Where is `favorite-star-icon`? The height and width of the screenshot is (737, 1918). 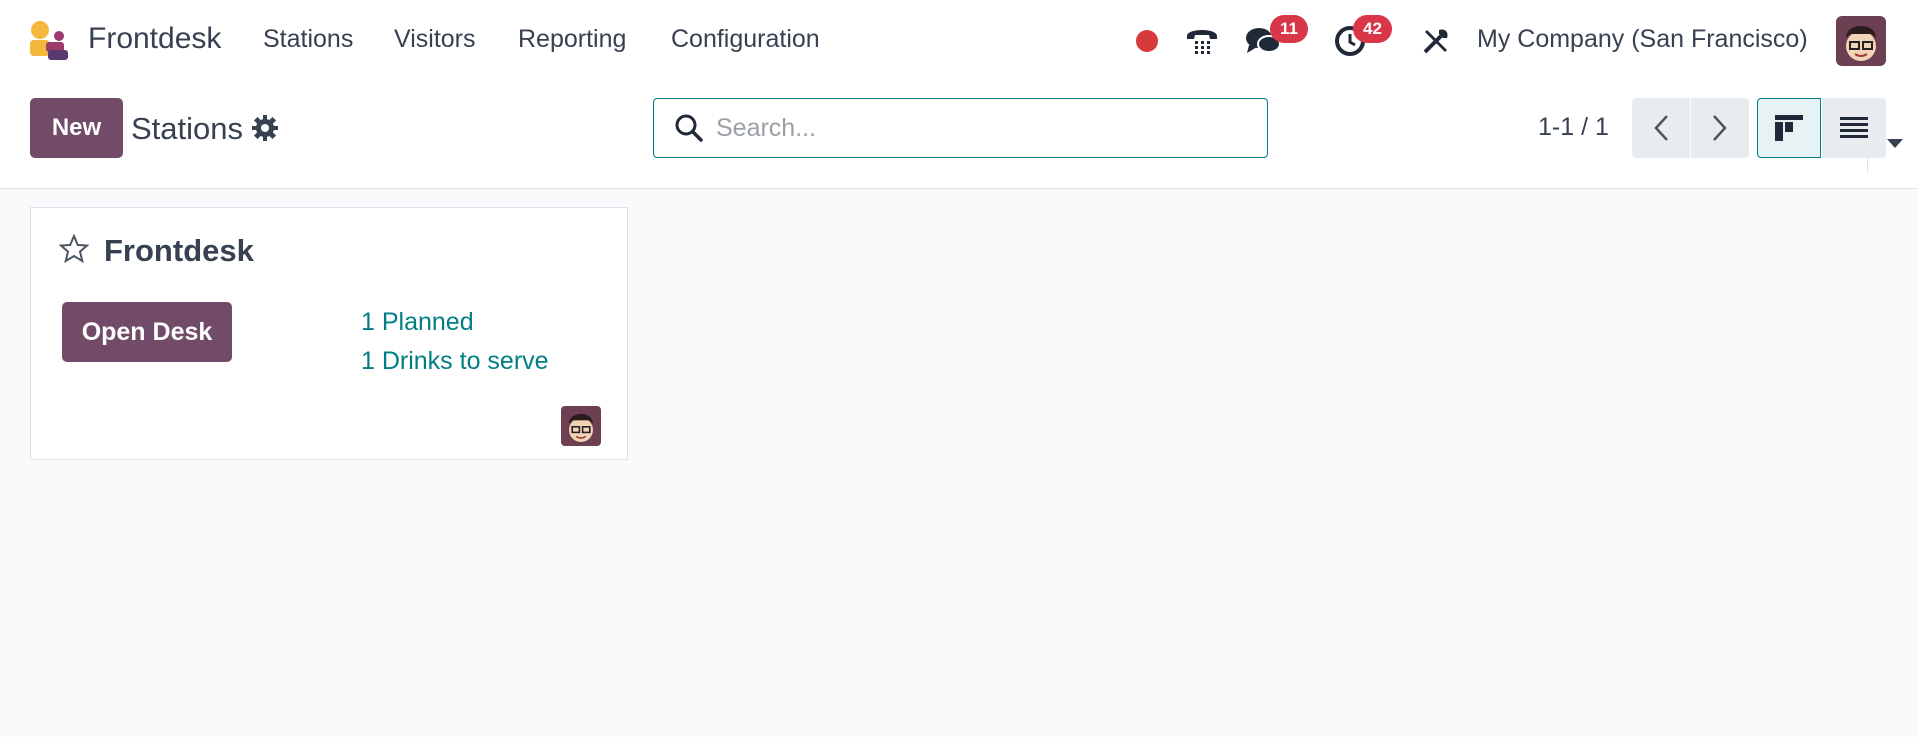
favorite-star-icon is located at coordinates (74, 248).